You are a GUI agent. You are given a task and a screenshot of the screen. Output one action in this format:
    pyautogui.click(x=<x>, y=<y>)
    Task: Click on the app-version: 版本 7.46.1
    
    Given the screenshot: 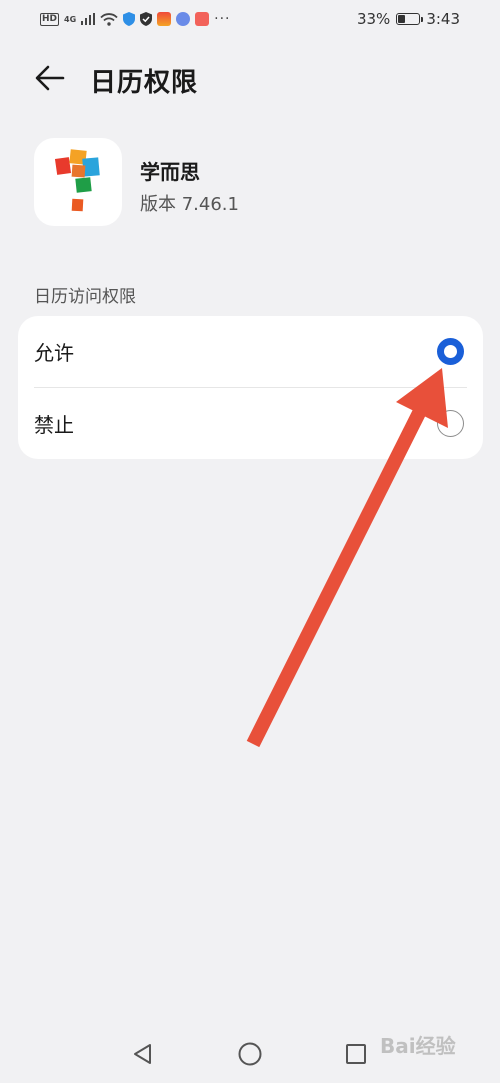 What is the action you would take?
    pyautogui.click(x=189, y=204)
    